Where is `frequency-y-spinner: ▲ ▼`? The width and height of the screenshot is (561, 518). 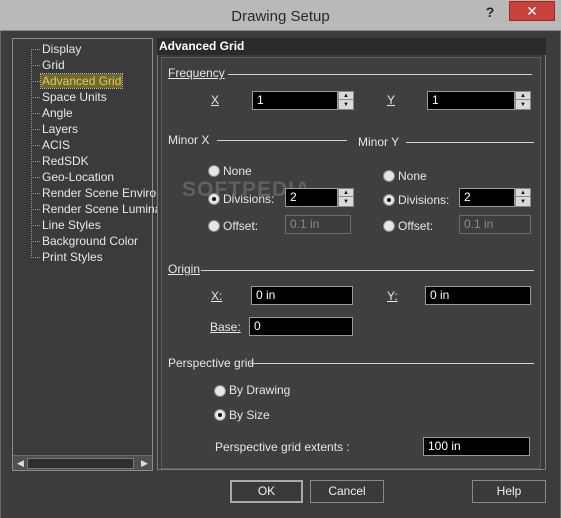 frequency-y-spinner: ▲ ▼ is located at coordinates (523, 100).